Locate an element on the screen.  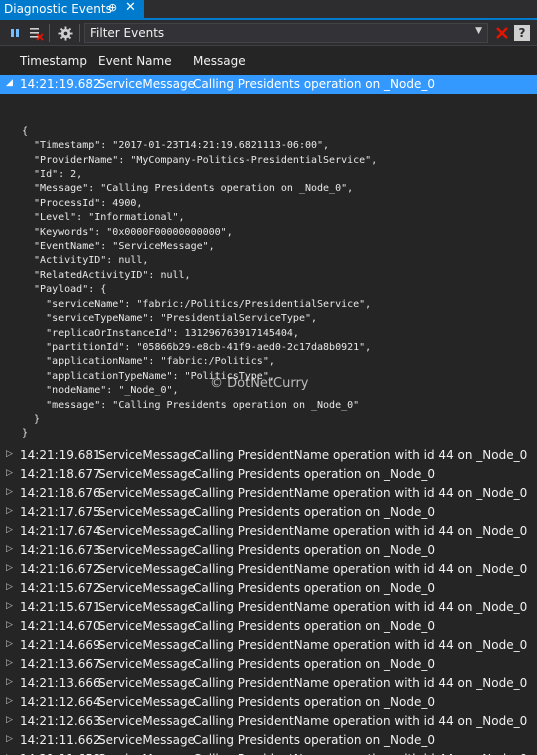
tab-strip: Diagnostic Events ⊕ ✕ is located at coordinates (268, 10).